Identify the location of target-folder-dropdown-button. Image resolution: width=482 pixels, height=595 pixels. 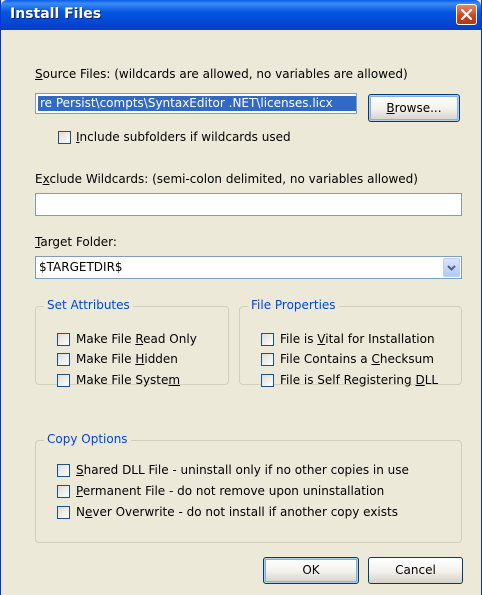
(451, 267).